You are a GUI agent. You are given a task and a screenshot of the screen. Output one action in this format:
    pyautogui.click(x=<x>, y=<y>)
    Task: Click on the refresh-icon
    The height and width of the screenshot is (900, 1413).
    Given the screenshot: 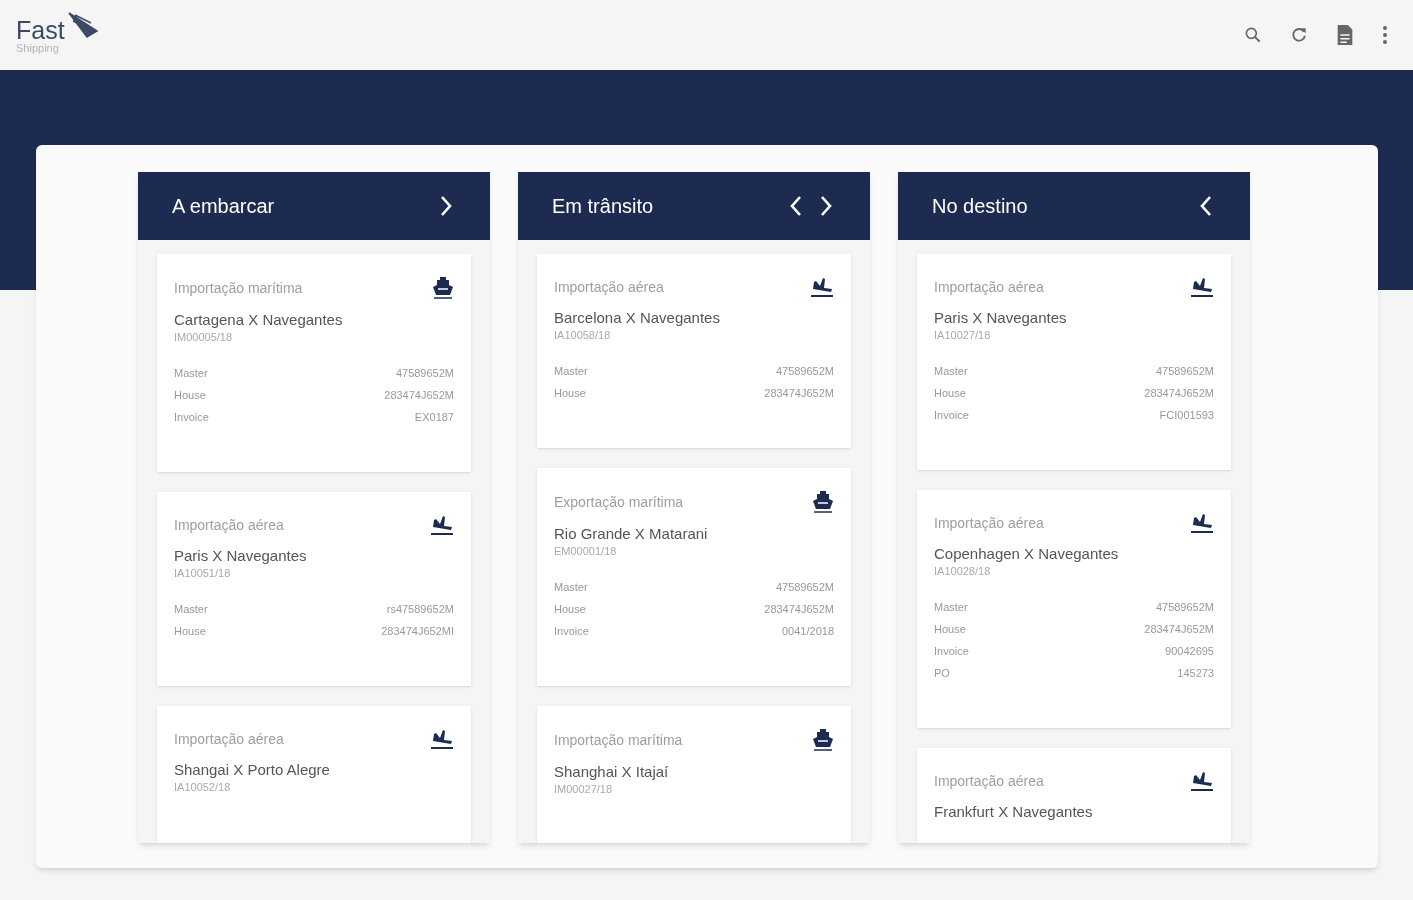 What is the action you would take?
    pyautogui.click(x=1299, y=35)
    